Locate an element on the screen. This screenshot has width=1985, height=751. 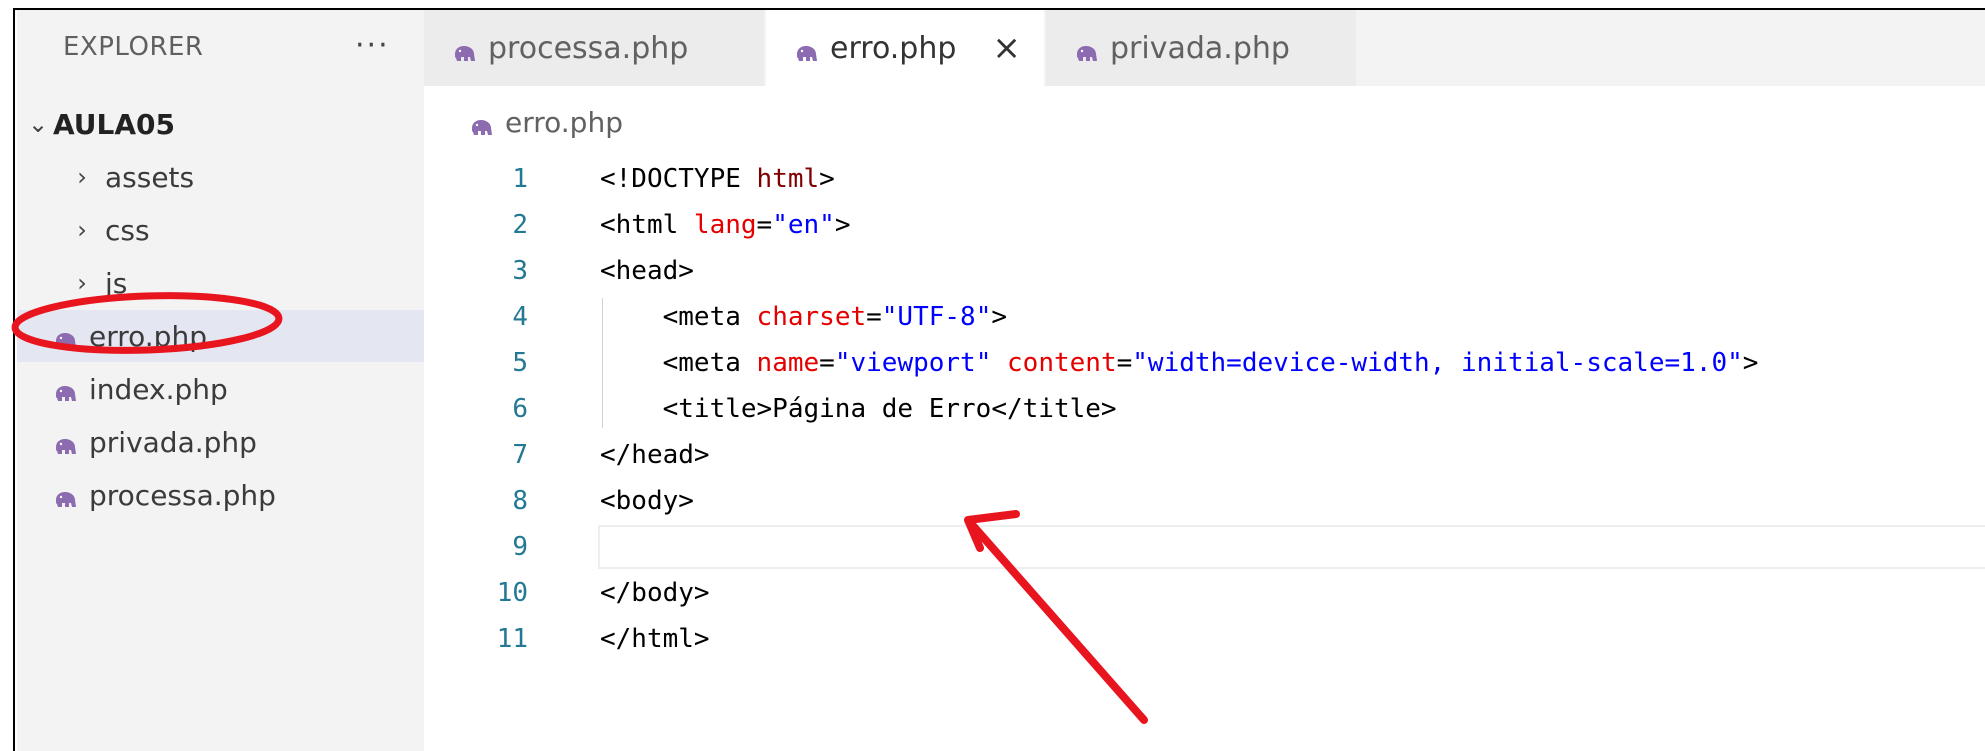
close-icon: × is located at coordinates (1006, 48).